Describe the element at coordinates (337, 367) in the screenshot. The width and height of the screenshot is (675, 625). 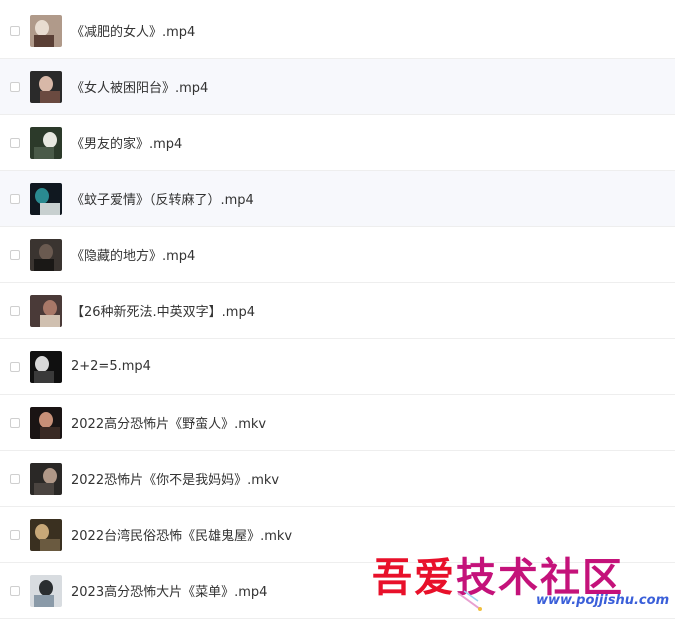
I see `file-row: 2+2=5.mp4` at that location.